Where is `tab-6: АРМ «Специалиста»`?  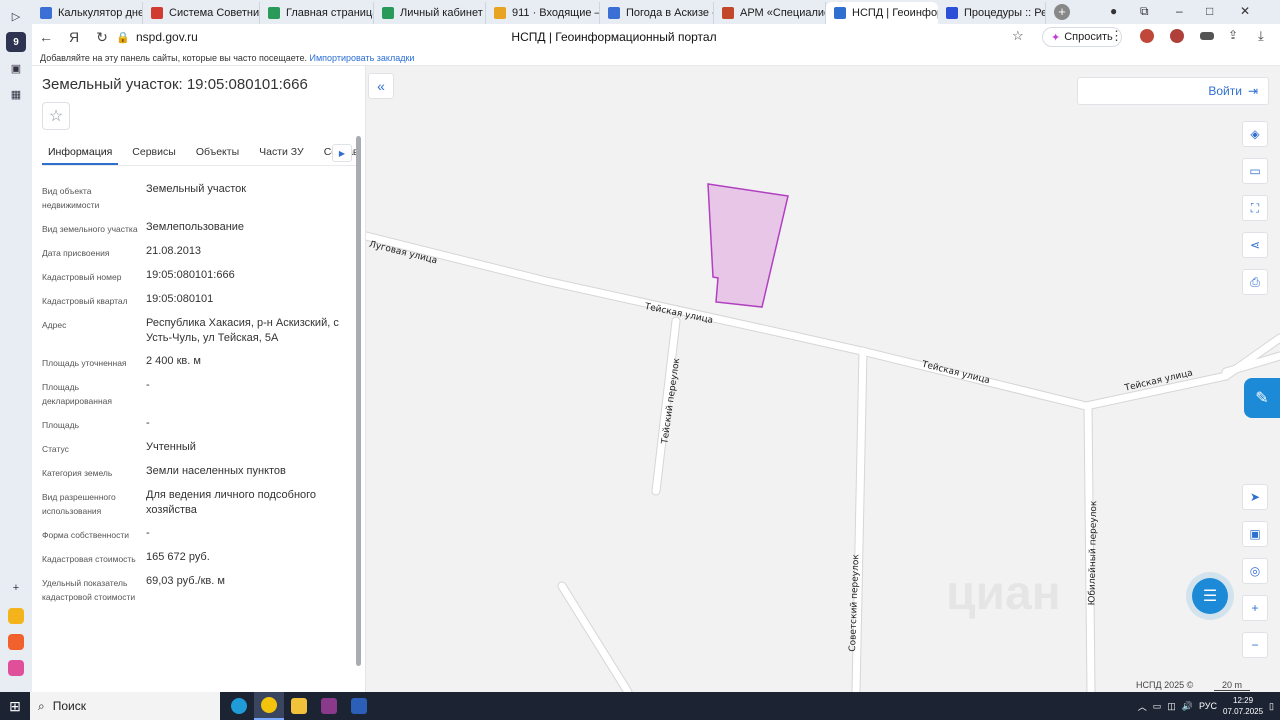 tab-6: АРМ «Специалиста» is located at coordinates (770, 13).